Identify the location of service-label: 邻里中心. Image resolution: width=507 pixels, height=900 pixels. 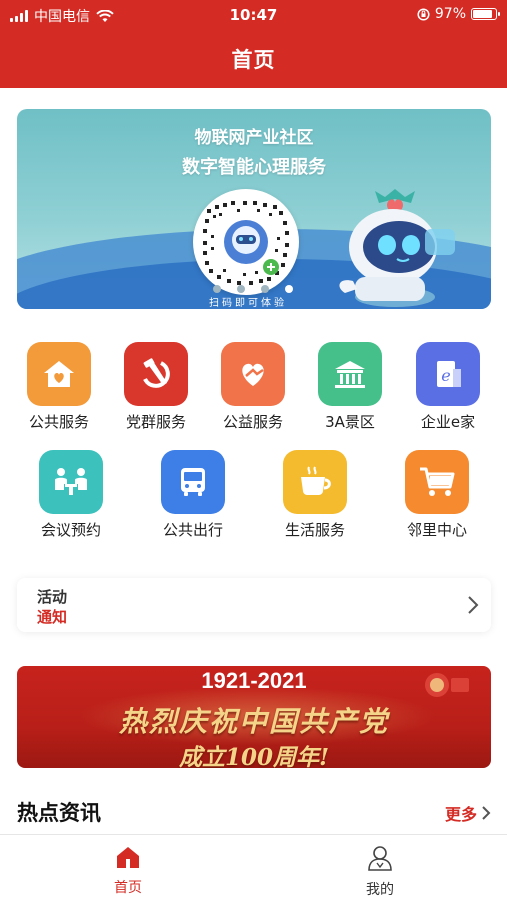
(436, 530).